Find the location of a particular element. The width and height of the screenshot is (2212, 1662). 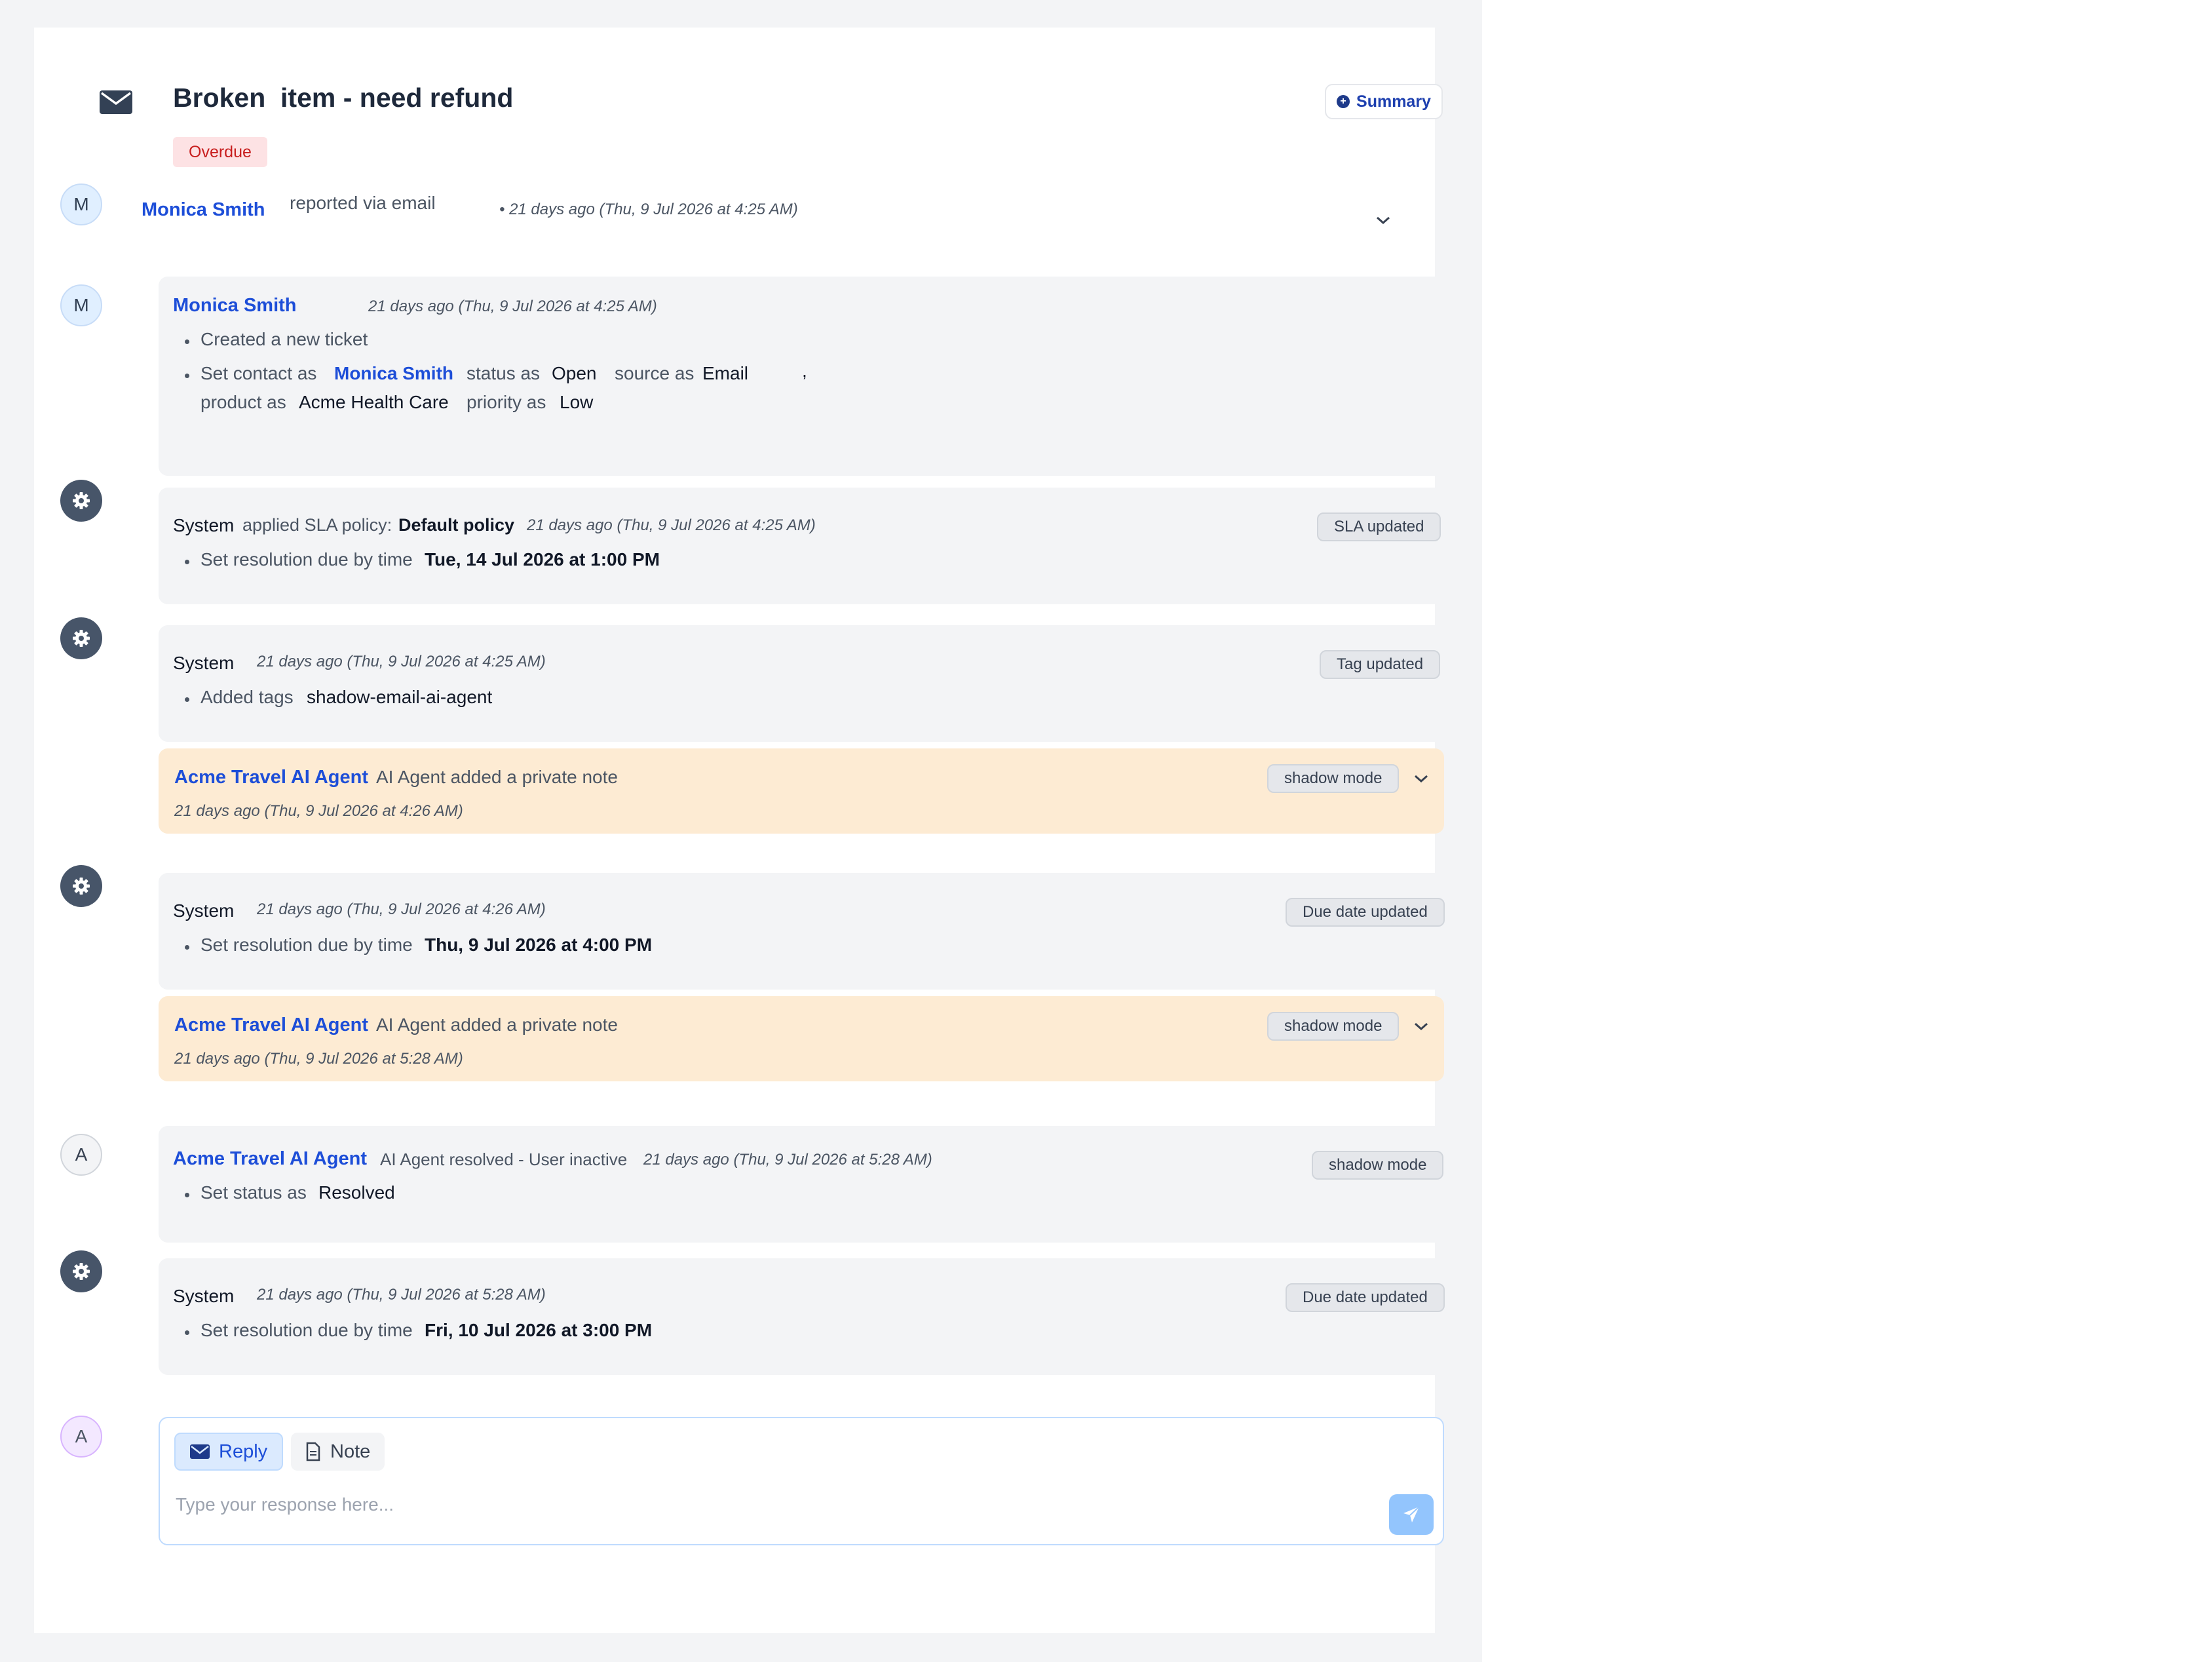

priority-label: priority as is located at coordinates (507, 402).